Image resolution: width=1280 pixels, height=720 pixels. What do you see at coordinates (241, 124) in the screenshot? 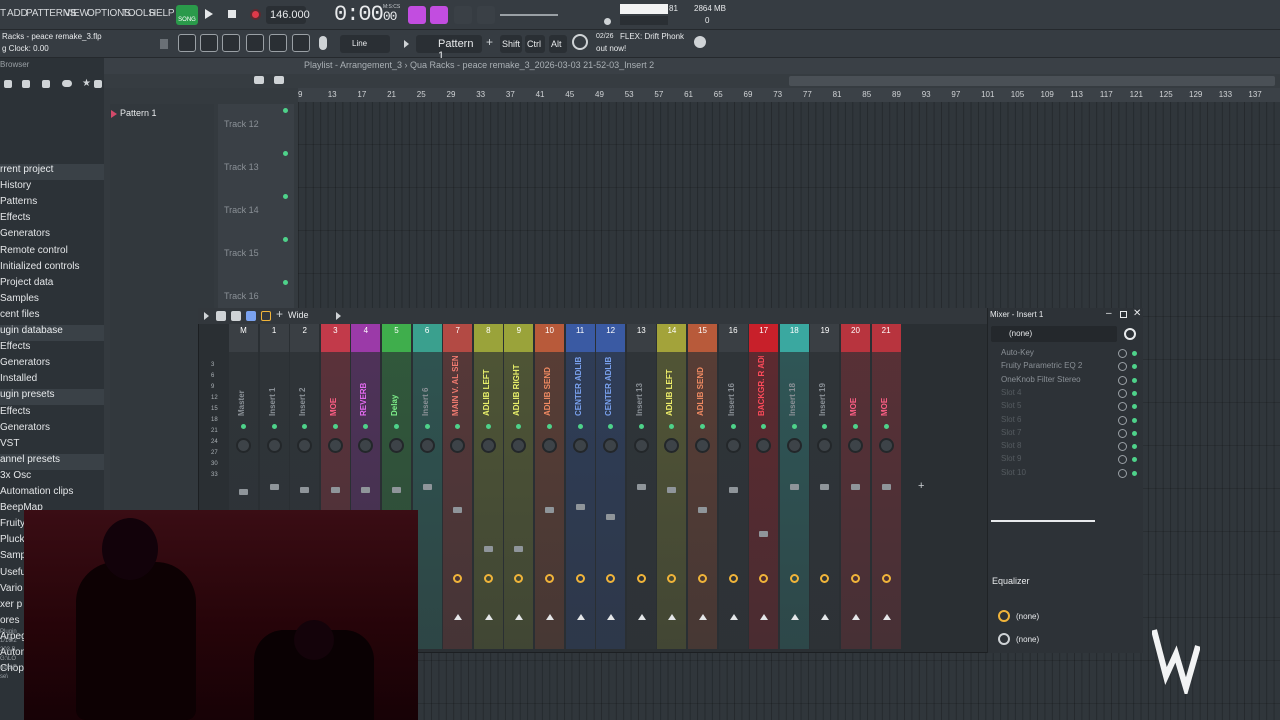
I see `track-label: Track 12` at bounding box center [241, 124].